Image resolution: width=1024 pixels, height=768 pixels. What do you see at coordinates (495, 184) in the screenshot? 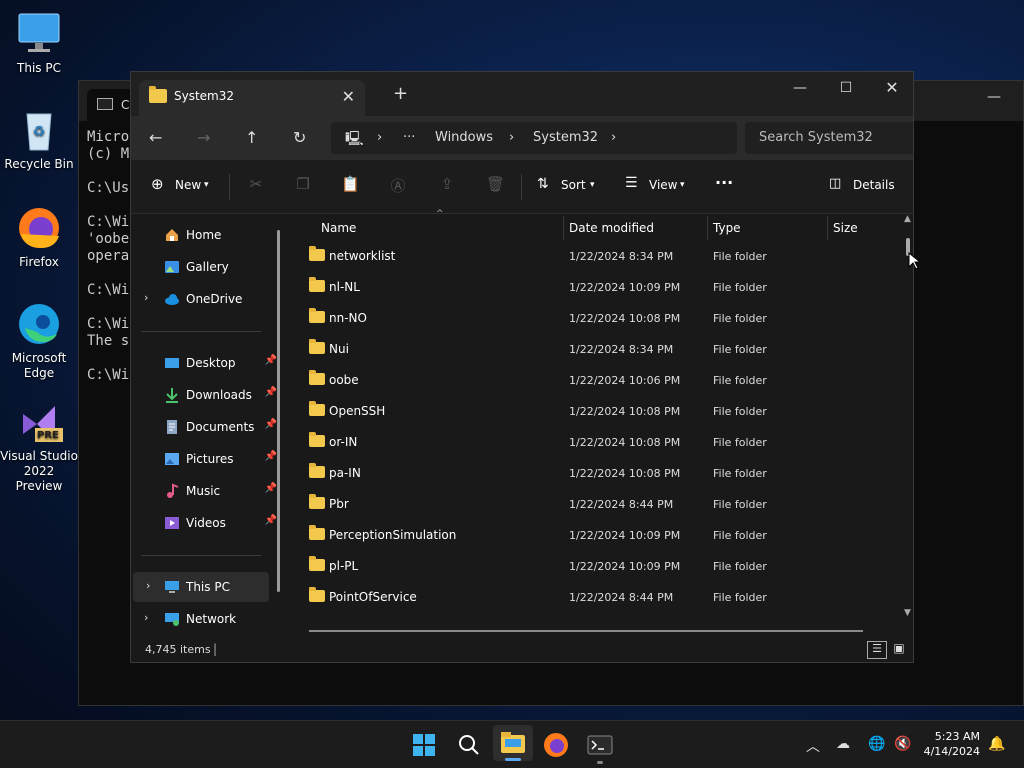
I see `delete-icon: 🗑` at bounding box center [495, 184].